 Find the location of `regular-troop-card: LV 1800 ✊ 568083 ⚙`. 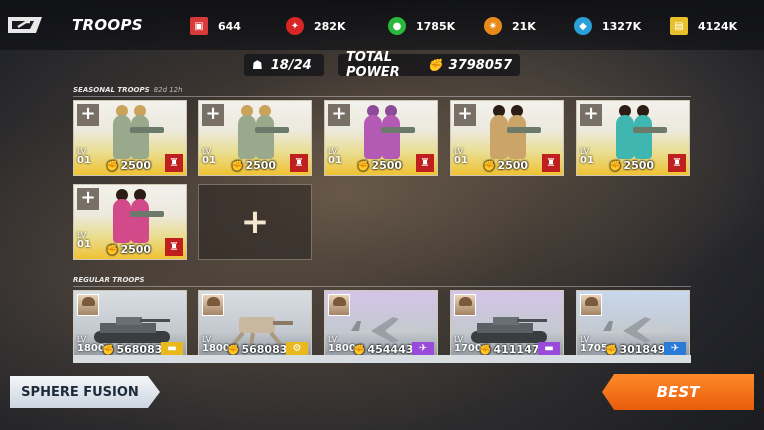

regular-troop-card: LV 1800 ✊ 568083 ⚙ is located at coordinates (255, 325).